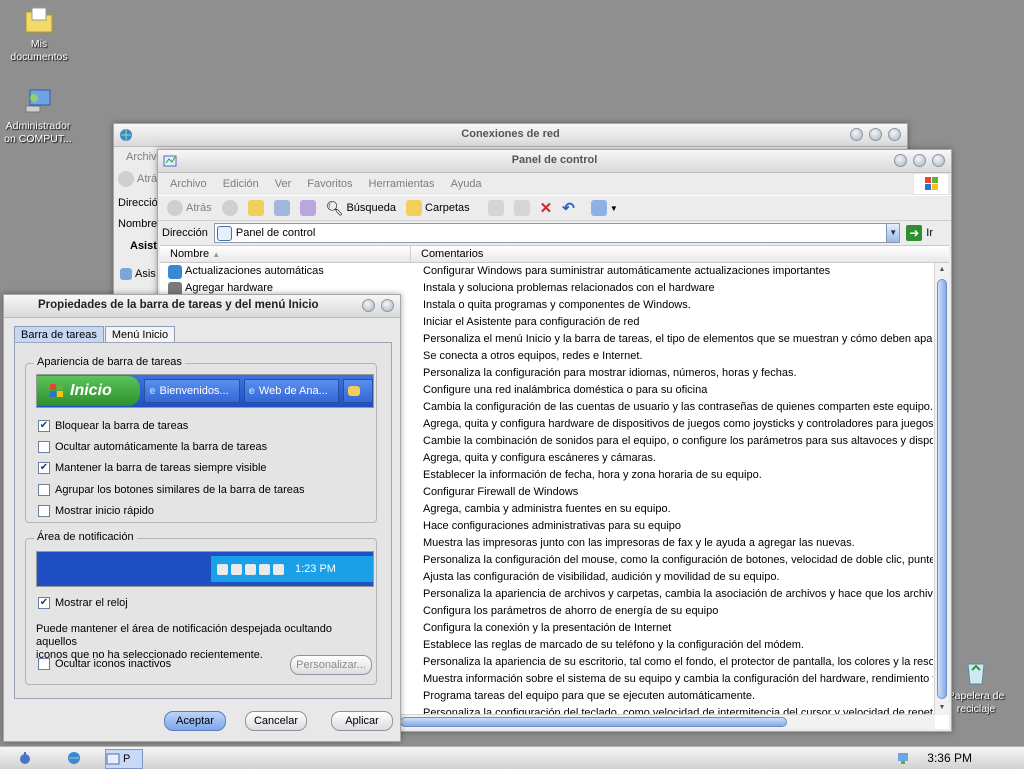  What do you see at coordinates (83, 603) in the screenshot?
I see `option-show-clock: ✔ Mostrar el reloj` at bounding box center [83, 603].